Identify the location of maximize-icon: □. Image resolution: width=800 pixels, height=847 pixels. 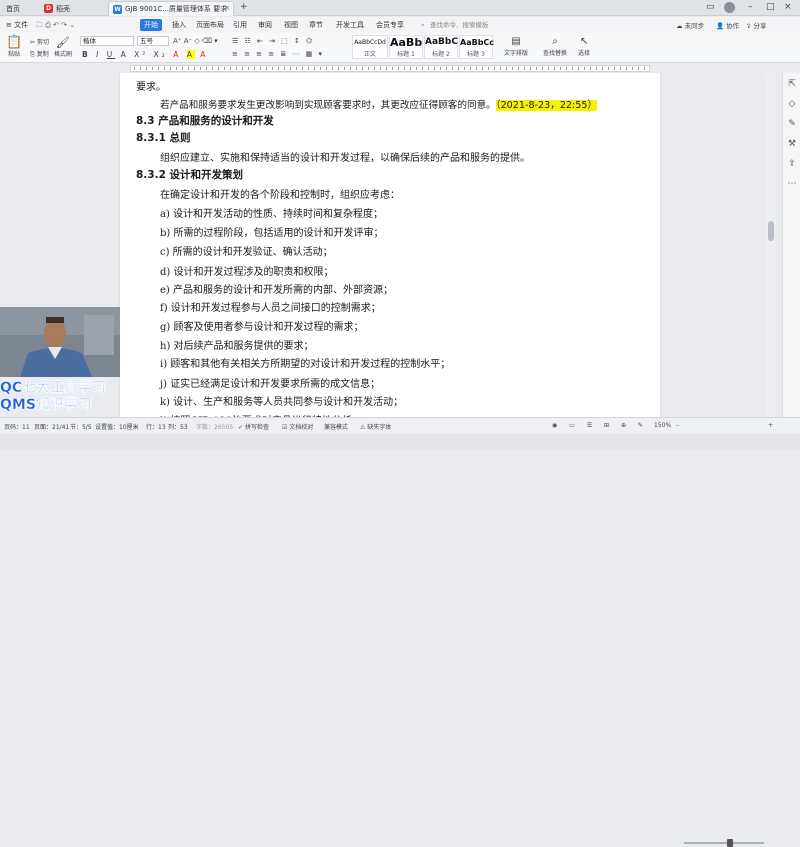
(770, 7).